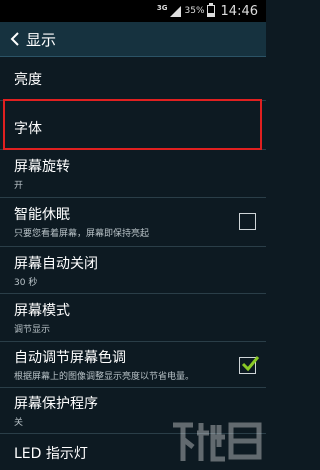  I want to click on setting-label: 屏幕旋转, so click(42, 167).